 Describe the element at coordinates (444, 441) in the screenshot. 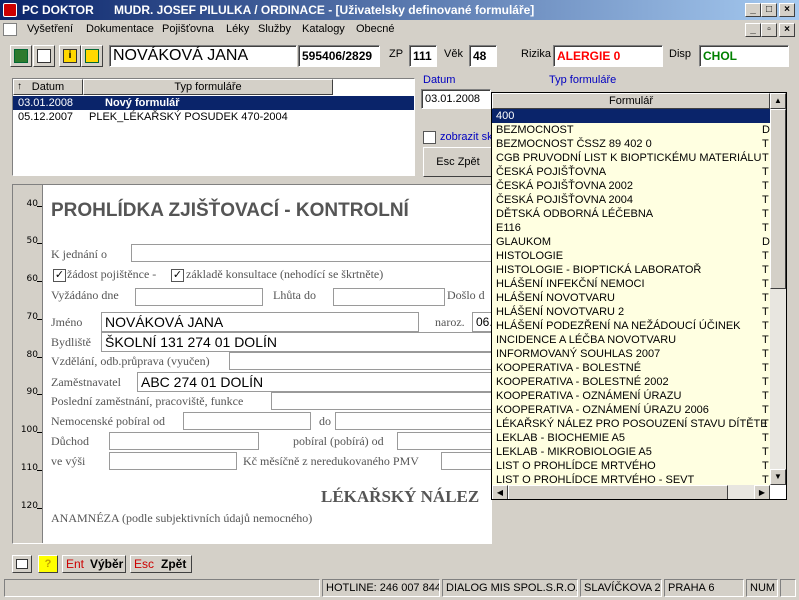

I see `pobiral-input` at that location.